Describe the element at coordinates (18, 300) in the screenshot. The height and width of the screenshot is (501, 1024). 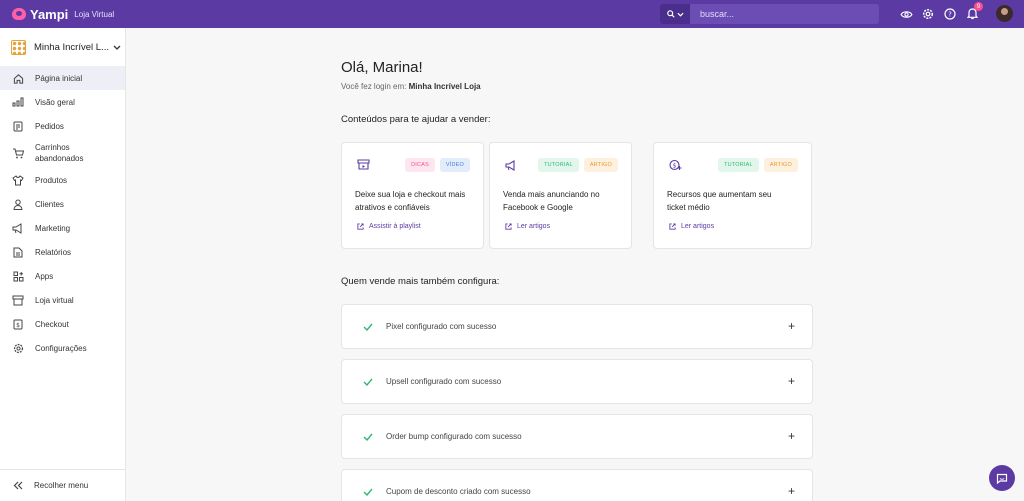
I see `storefront-icon` at that location.